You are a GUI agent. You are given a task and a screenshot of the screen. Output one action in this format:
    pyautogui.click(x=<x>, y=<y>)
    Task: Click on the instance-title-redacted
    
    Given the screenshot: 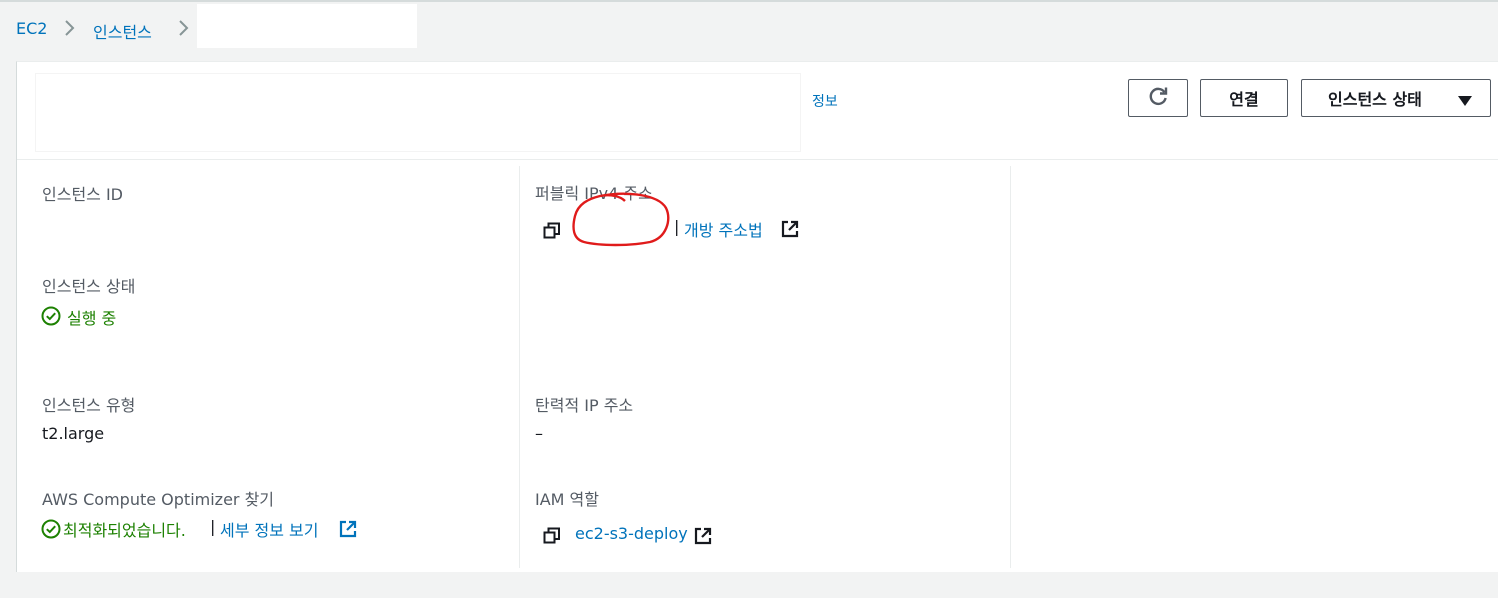 What is the action you would take?
    pyautogui.click(x=418, y=112)
    